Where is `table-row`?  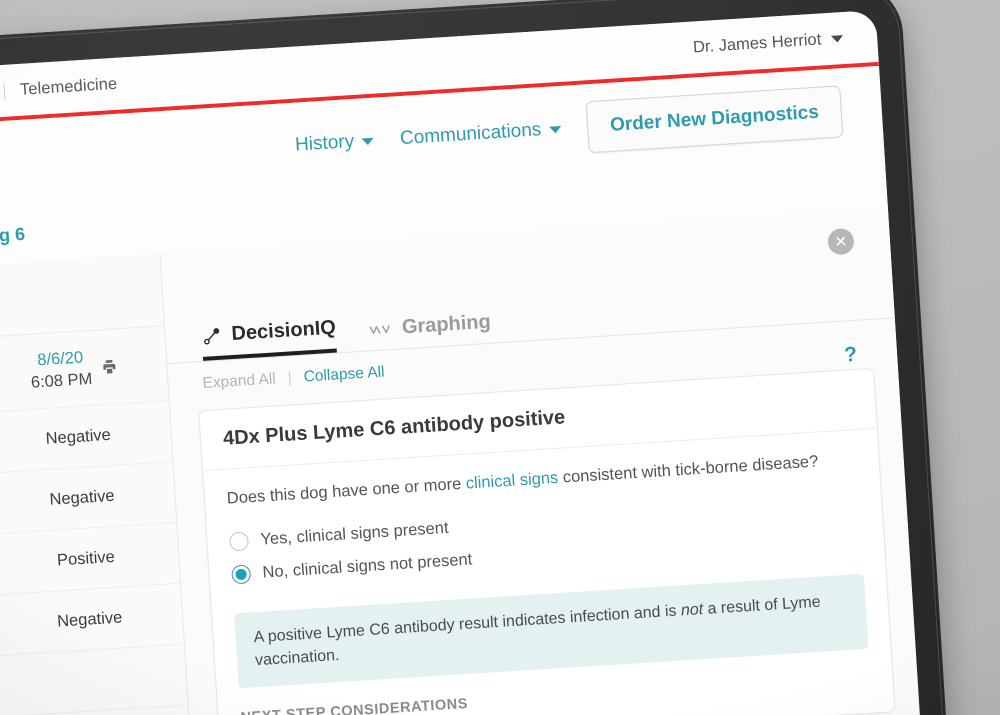 table-row is located at coordinates (94, 679).